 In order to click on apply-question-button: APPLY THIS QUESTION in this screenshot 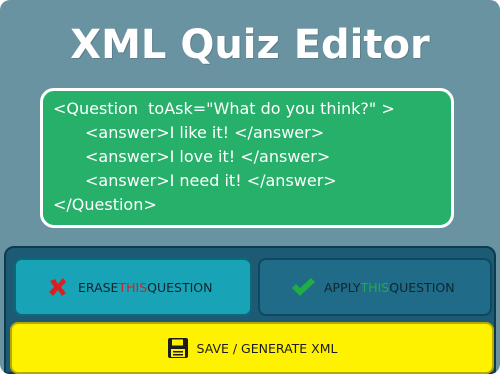, I will do `click(375, 287)`.